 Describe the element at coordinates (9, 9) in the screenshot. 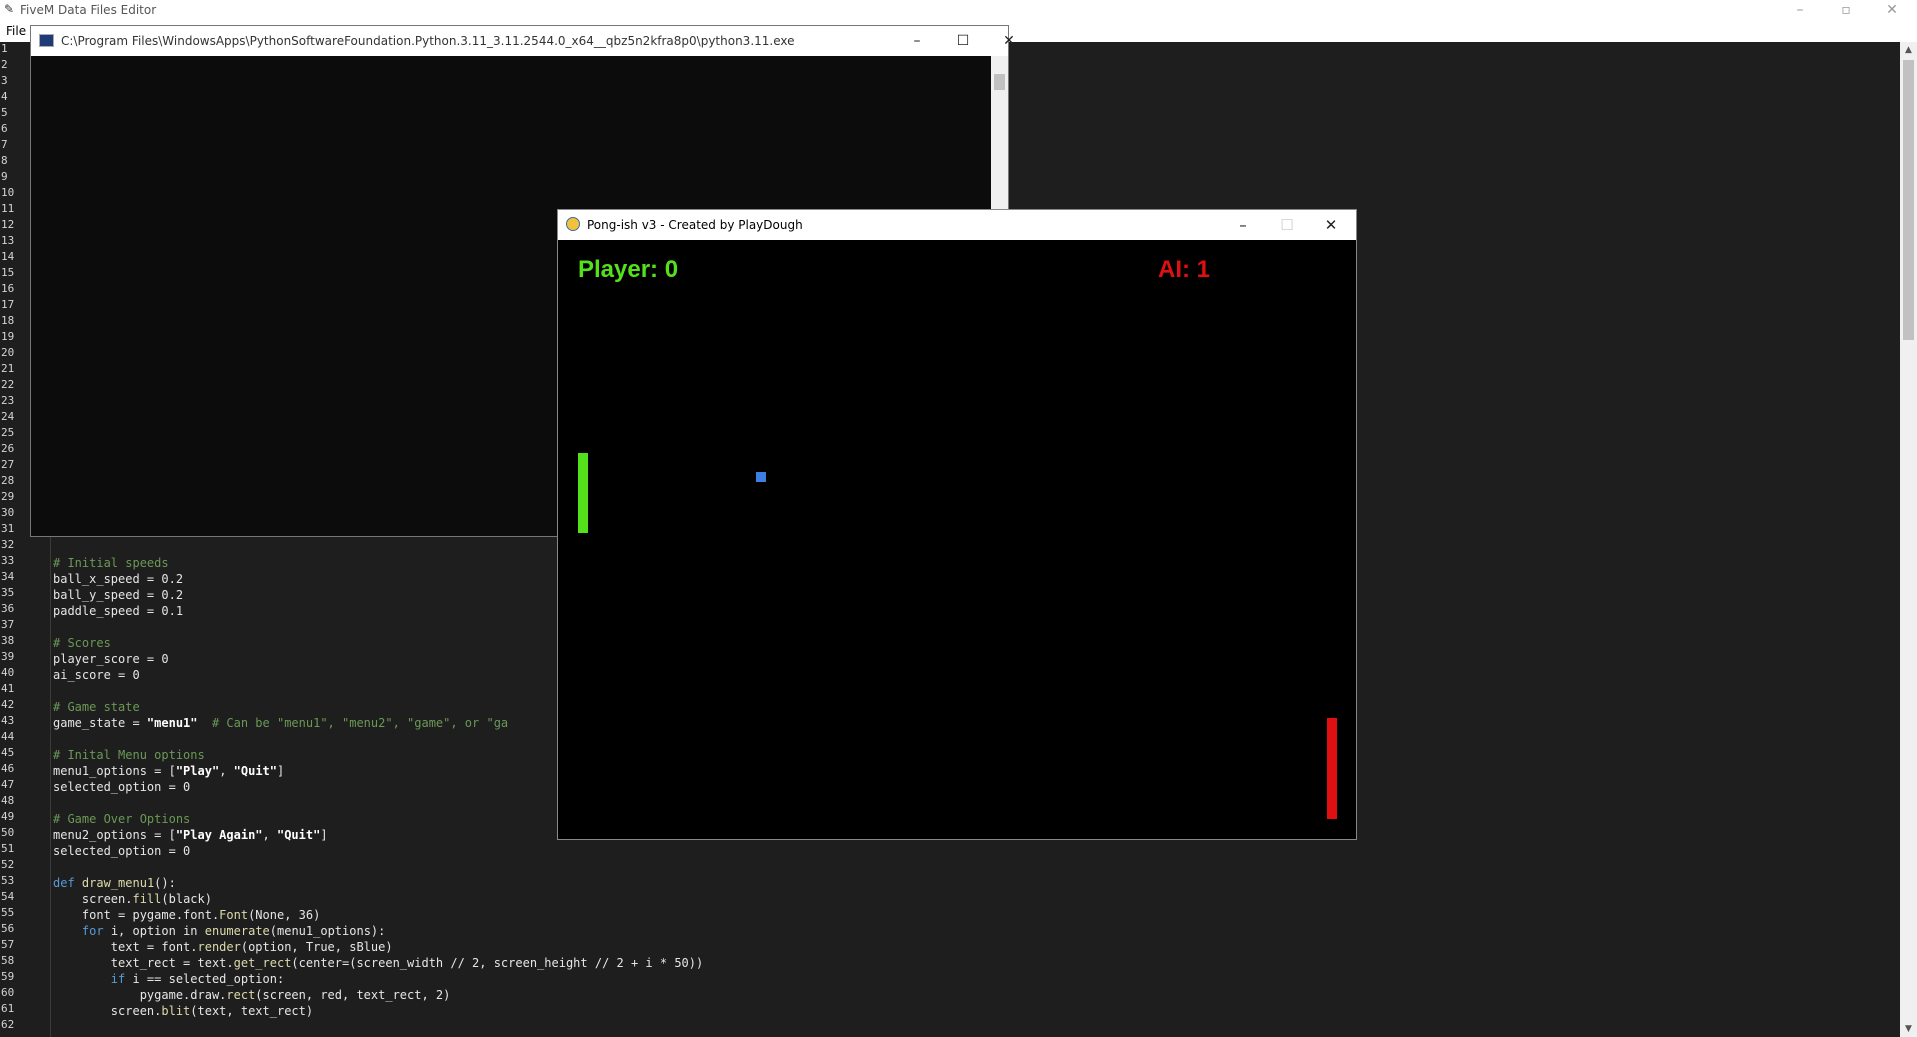

I see `feather-icon: ✎` at that location.